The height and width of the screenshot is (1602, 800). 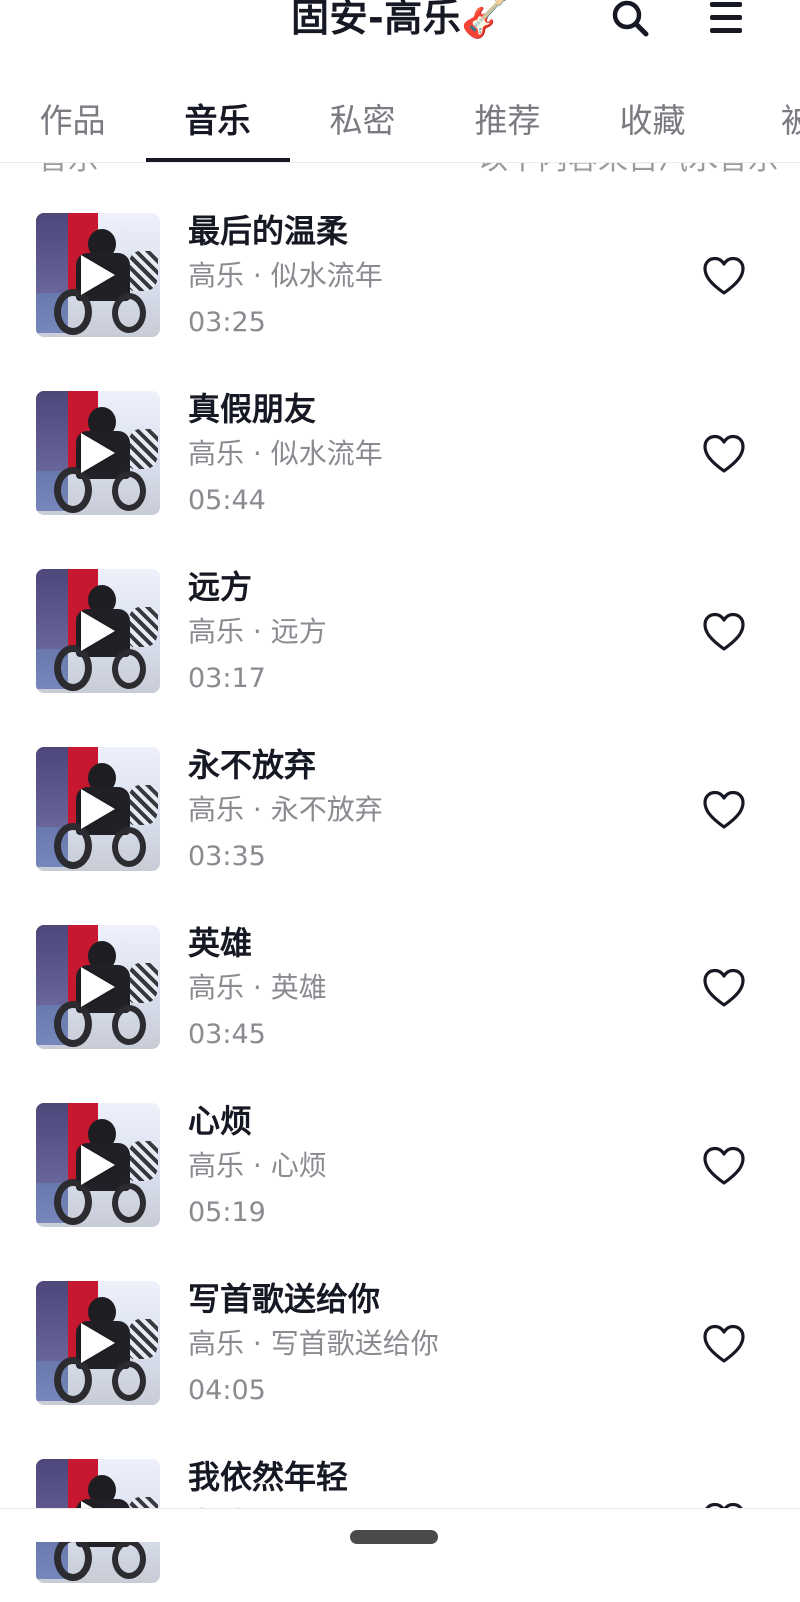 I want to click on song-duration: 04:05, so click(x=227, y=1390).